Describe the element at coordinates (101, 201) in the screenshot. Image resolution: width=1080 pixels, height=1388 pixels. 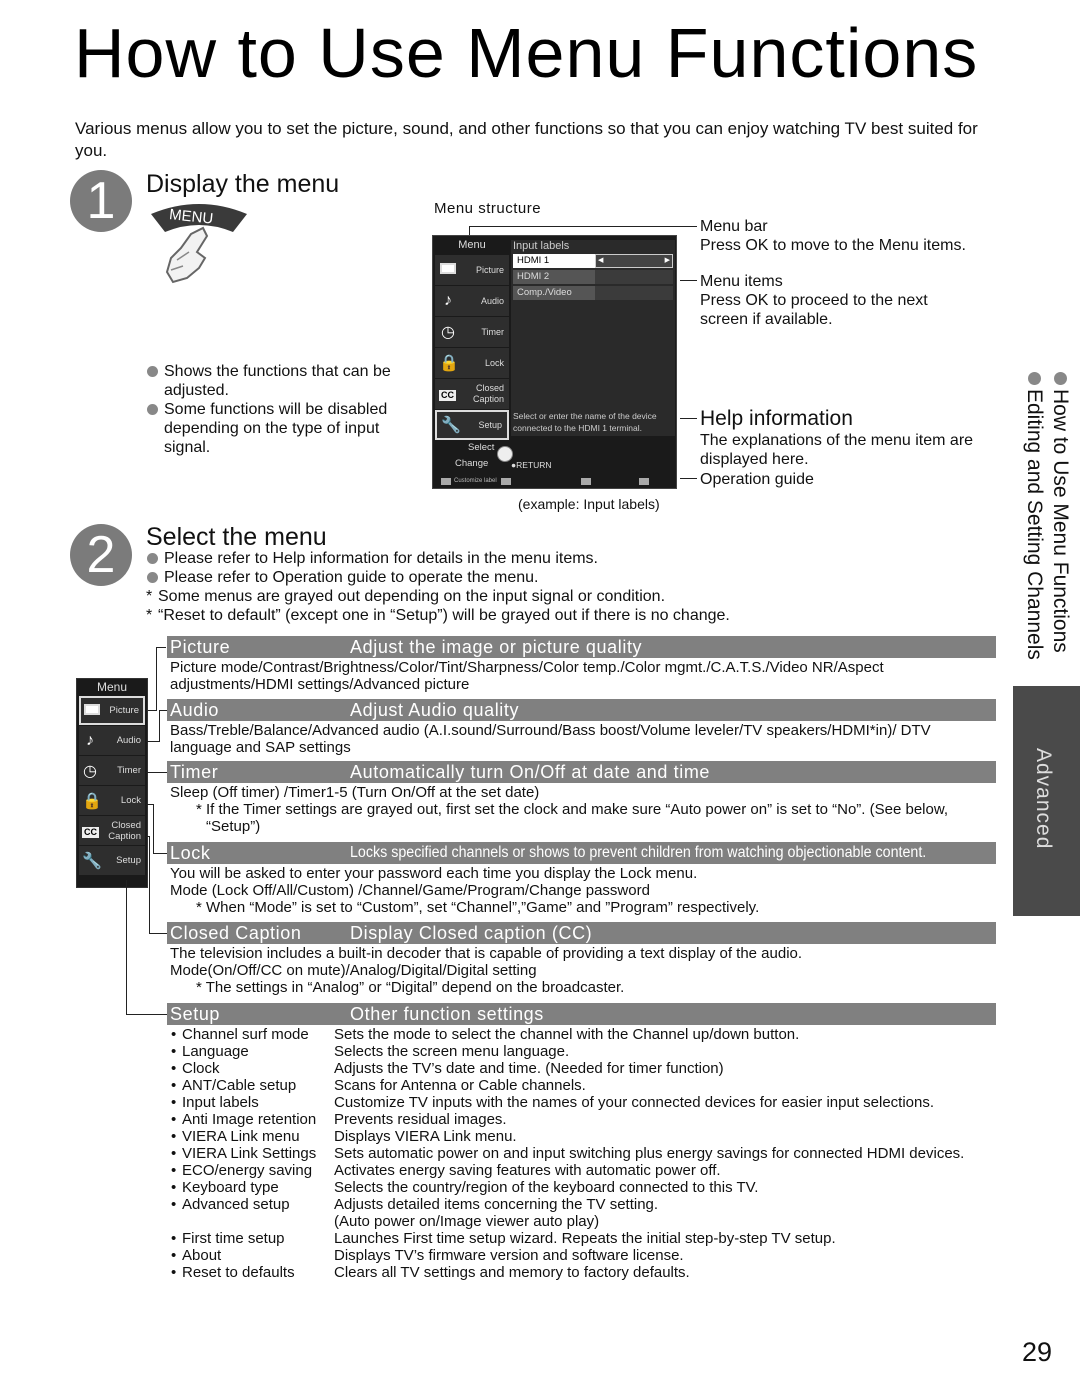
I see `step-1-badge: 1` at that location.